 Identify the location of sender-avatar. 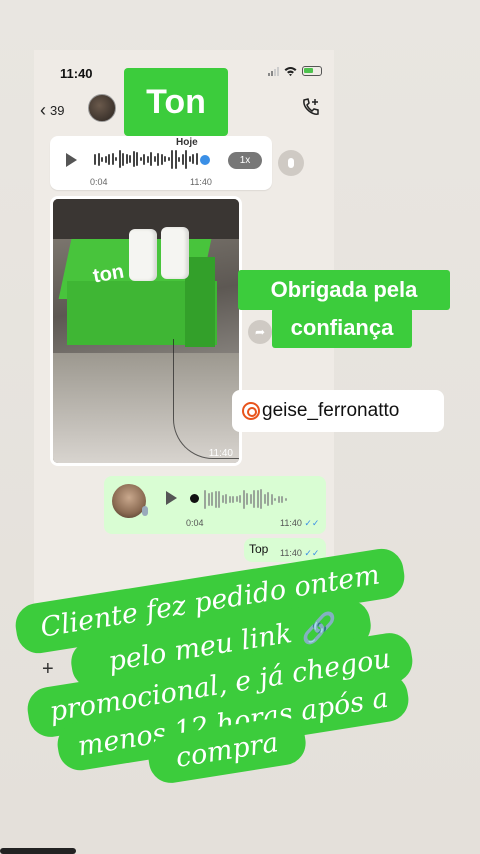
(129, 501).